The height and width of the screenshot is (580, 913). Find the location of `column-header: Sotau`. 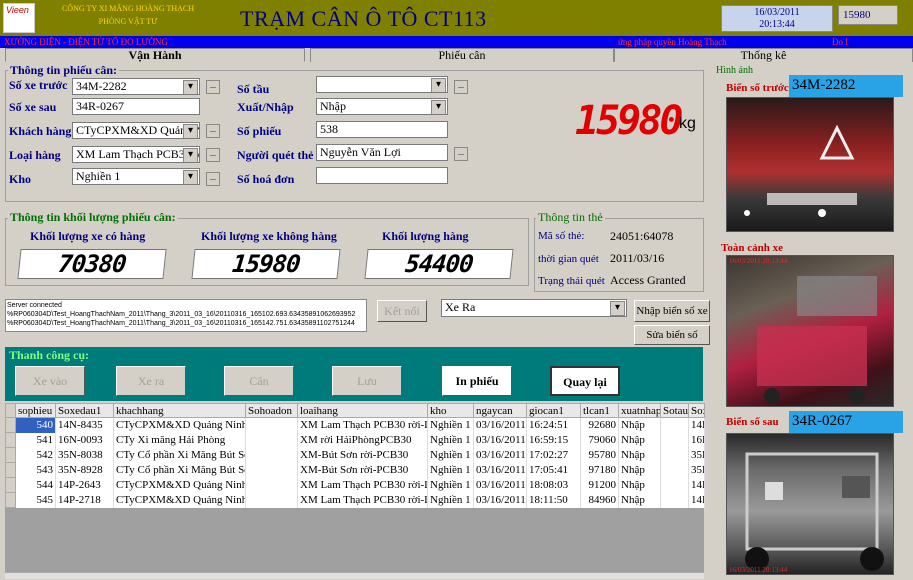

column-header: Sotau is located at coordinates (674, 410).